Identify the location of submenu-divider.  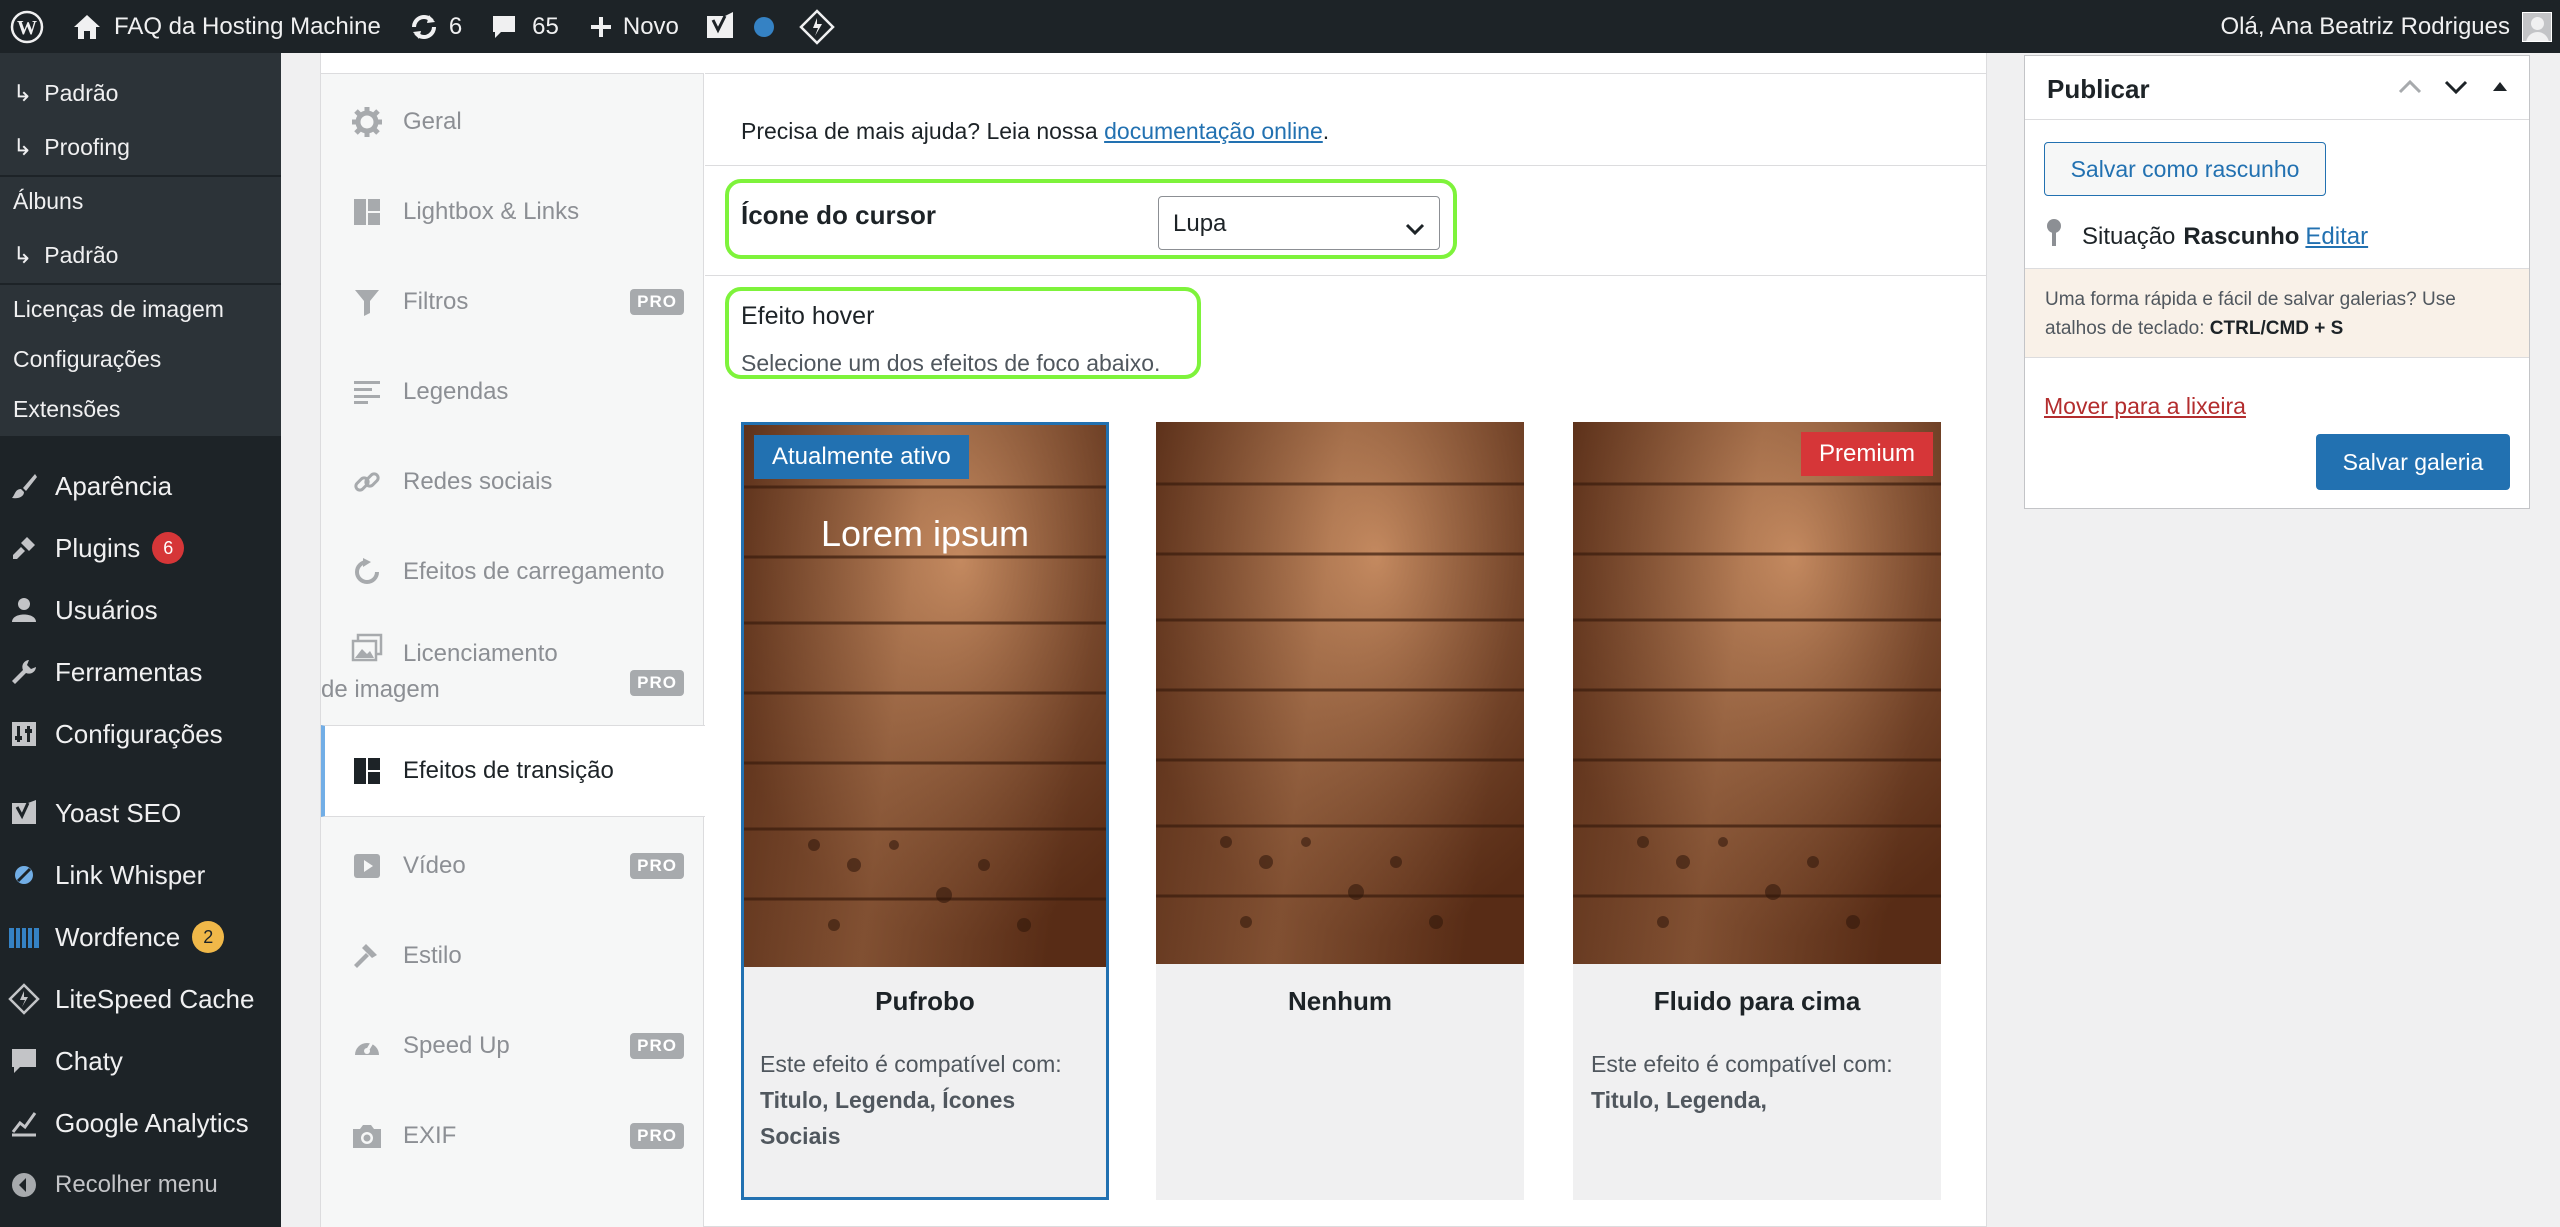
(140, 176).